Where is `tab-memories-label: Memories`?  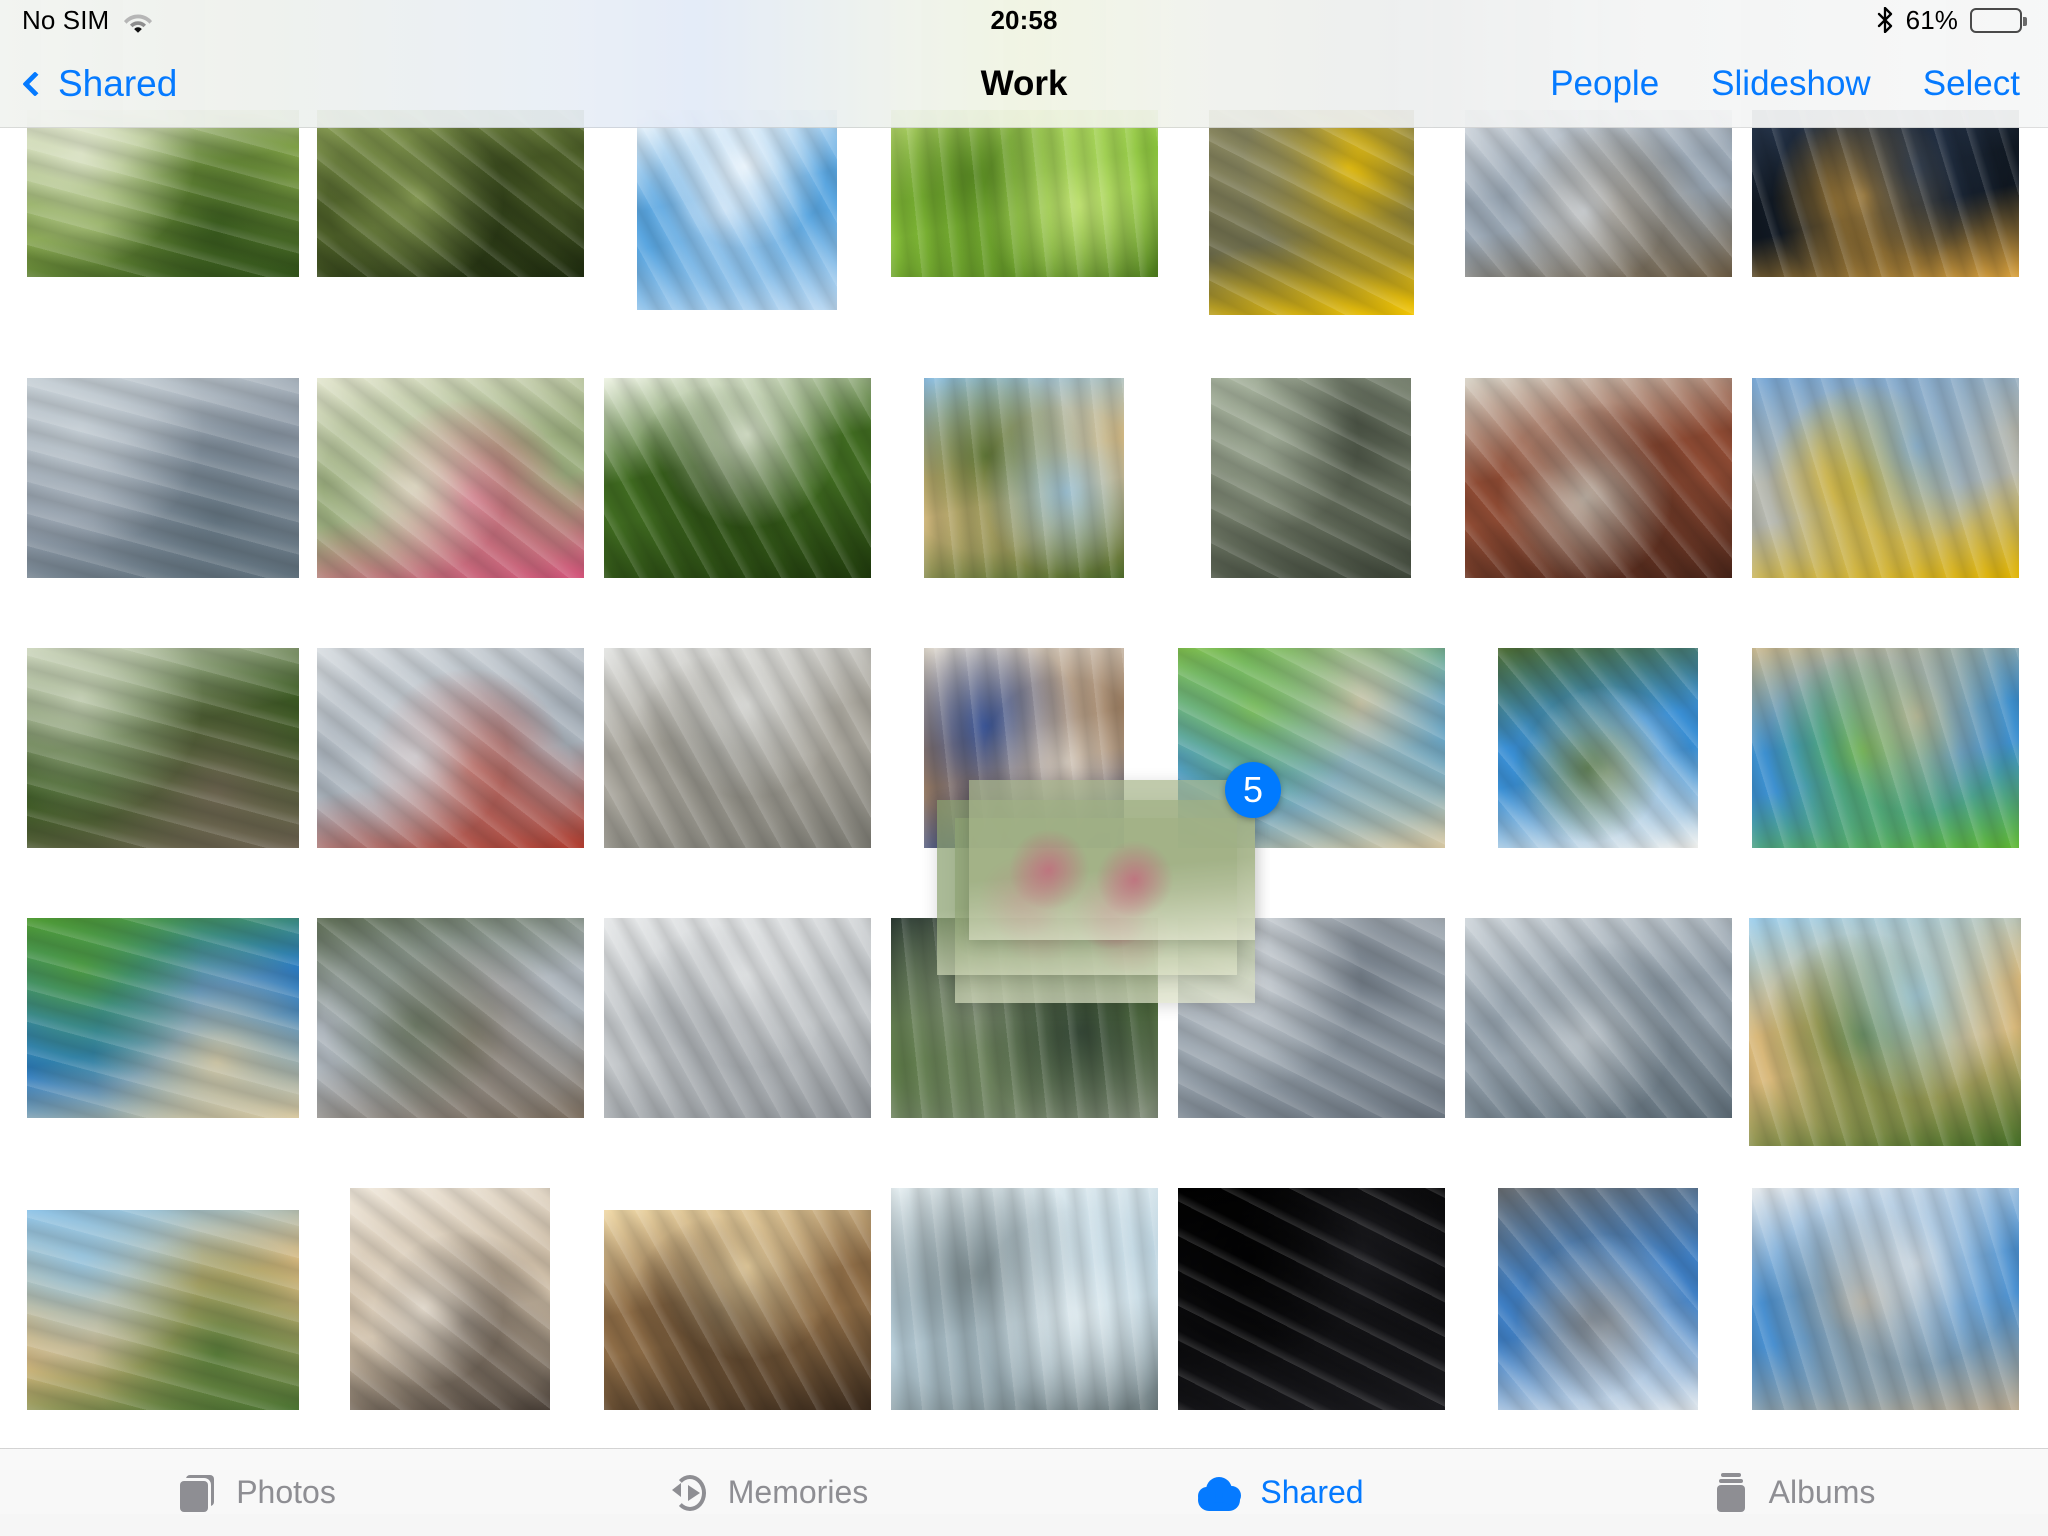 tab-memories-label: Memories is located at coordinates (798, 1492).